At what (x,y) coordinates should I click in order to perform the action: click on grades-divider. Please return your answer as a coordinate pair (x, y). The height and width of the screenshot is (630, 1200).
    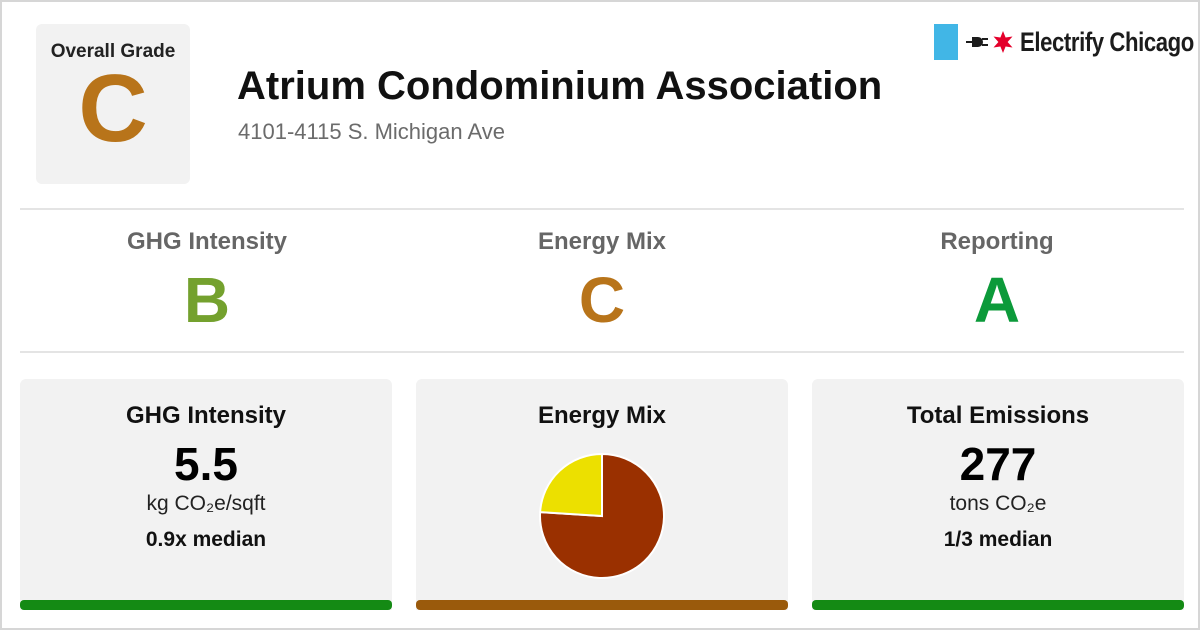
    Looking at the image, I should click on (602, 352).